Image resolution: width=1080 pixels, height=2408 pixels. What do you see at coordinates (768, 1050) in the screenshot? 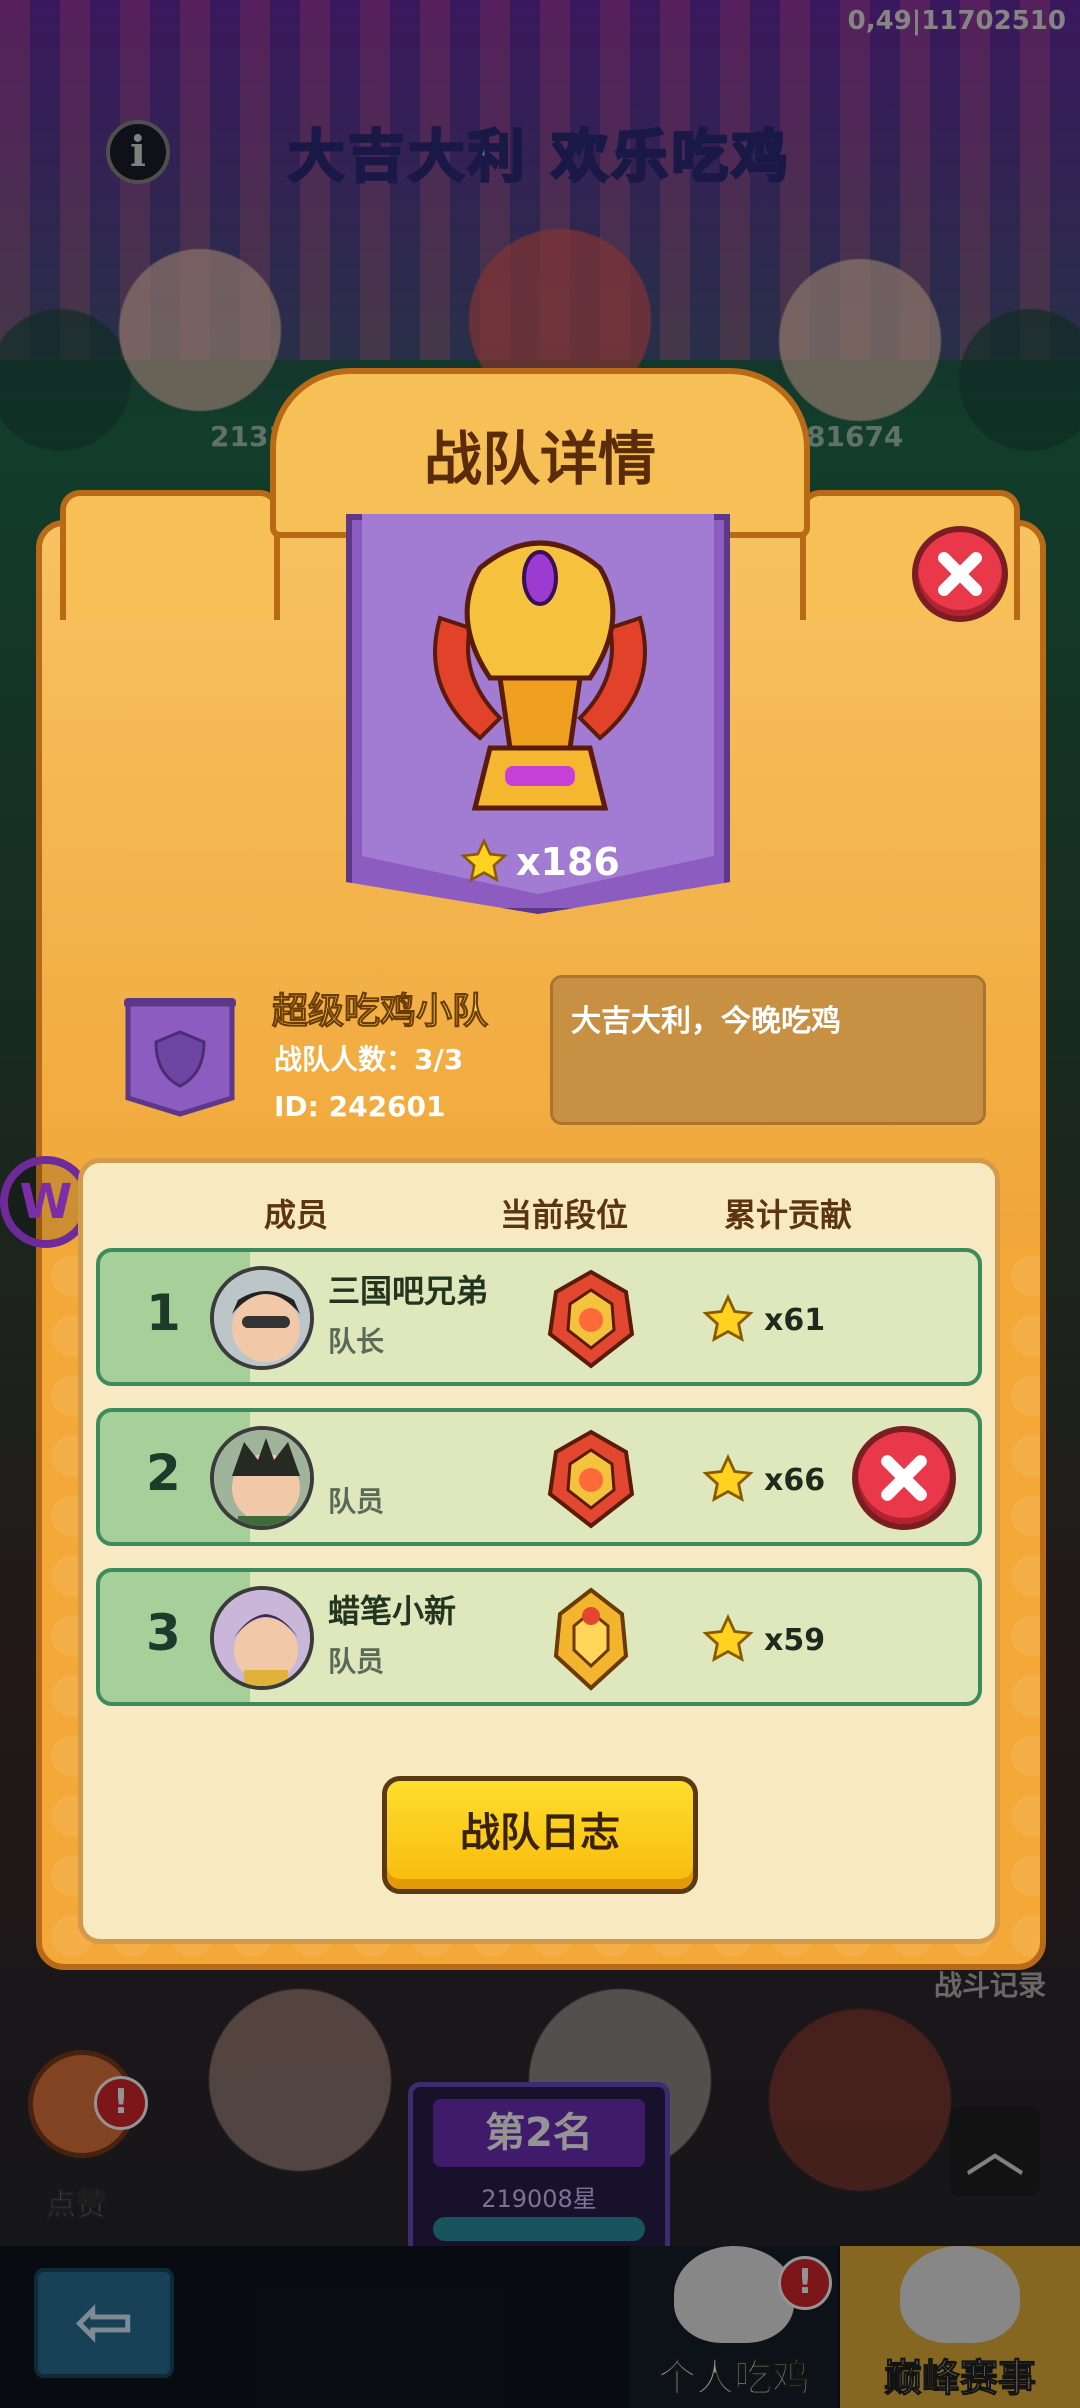
I see `team-slogan: 大吉大利，今晚吃鸡` at bounding box center [768, 1050].